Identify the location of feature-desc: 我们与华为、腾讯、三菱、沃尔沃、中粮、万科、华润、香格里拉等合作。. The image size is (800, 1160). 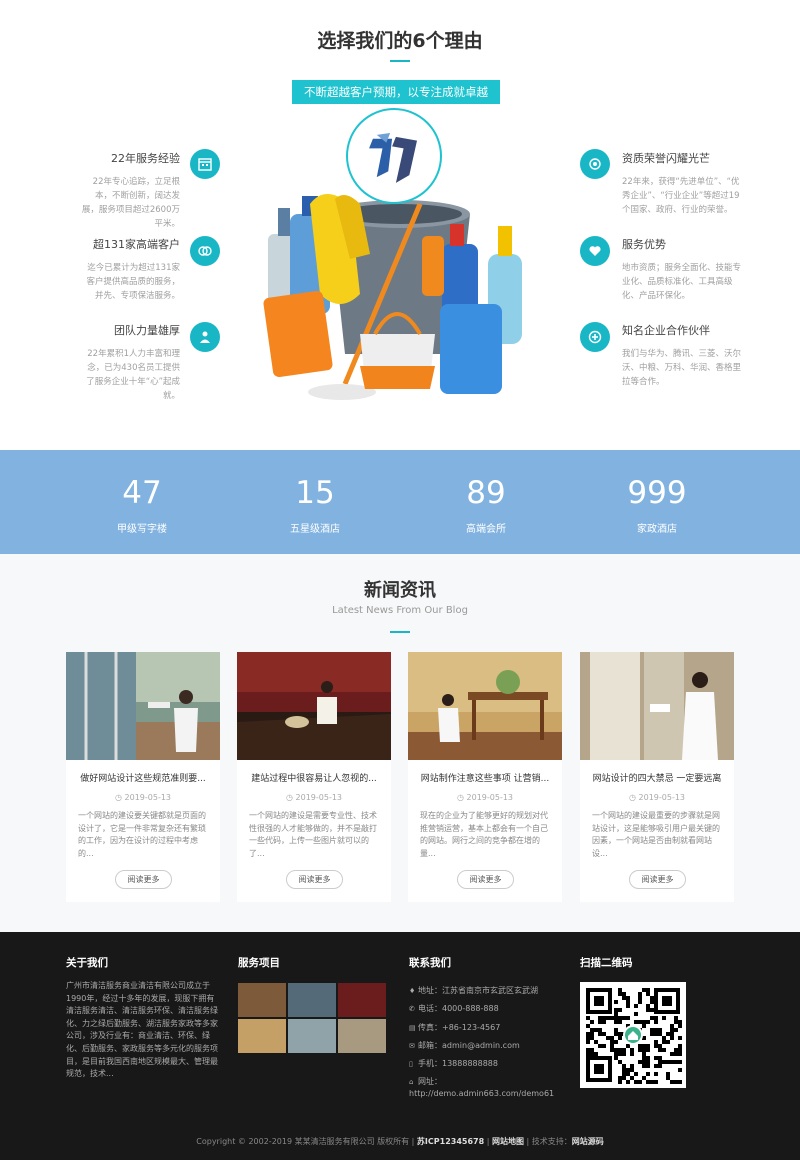
(682, 368).